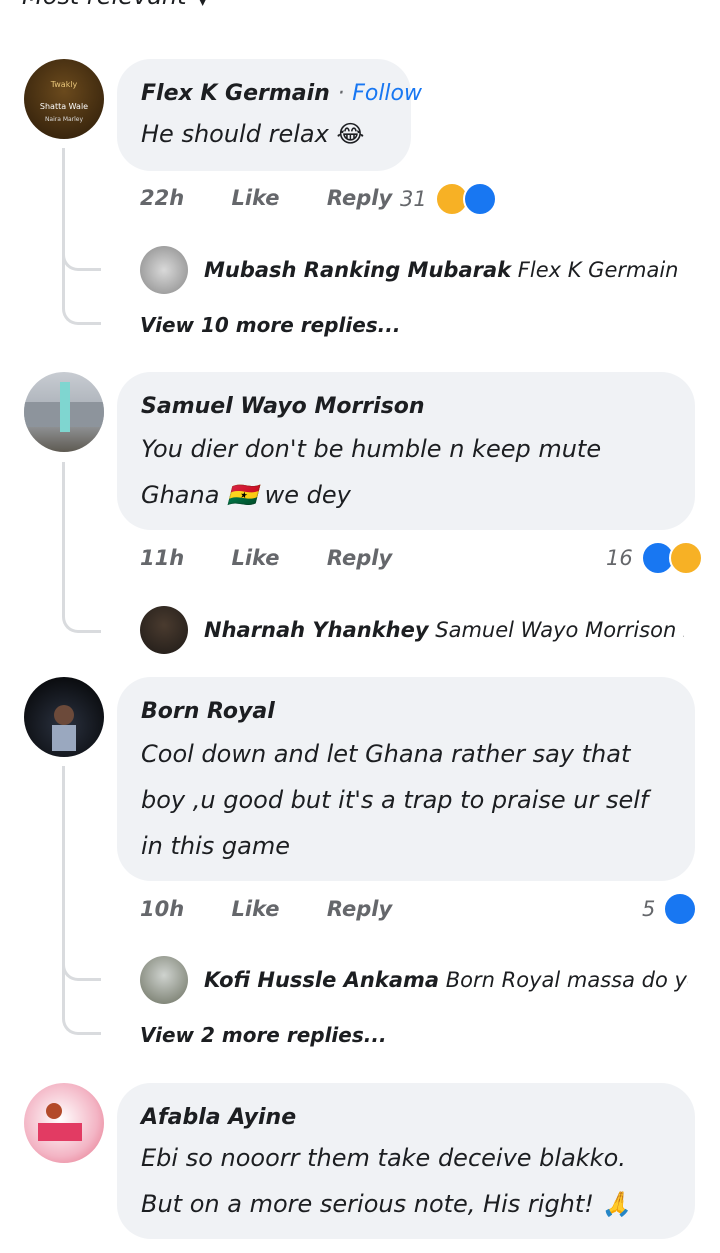 This screenshot has height=1253, width=720. What do you see at coordinates (235, 93) in the screenshot?
I see `author-name: Flex K Germain` at bounding box center [235, 93].